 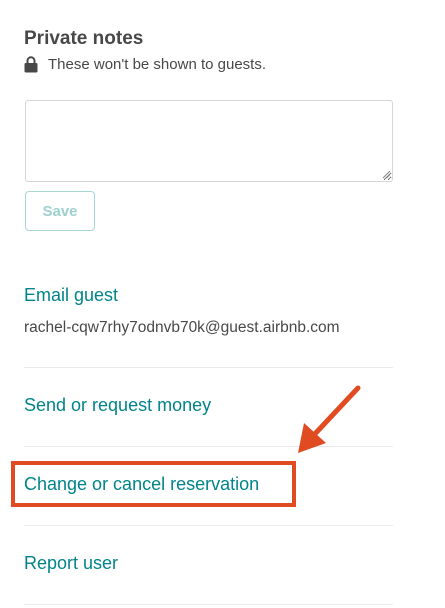 What do you see at coordinates (117, 405) in the screenshot?
I see `send-request-money-link: Send or request money` at bounding box center [117, 405].